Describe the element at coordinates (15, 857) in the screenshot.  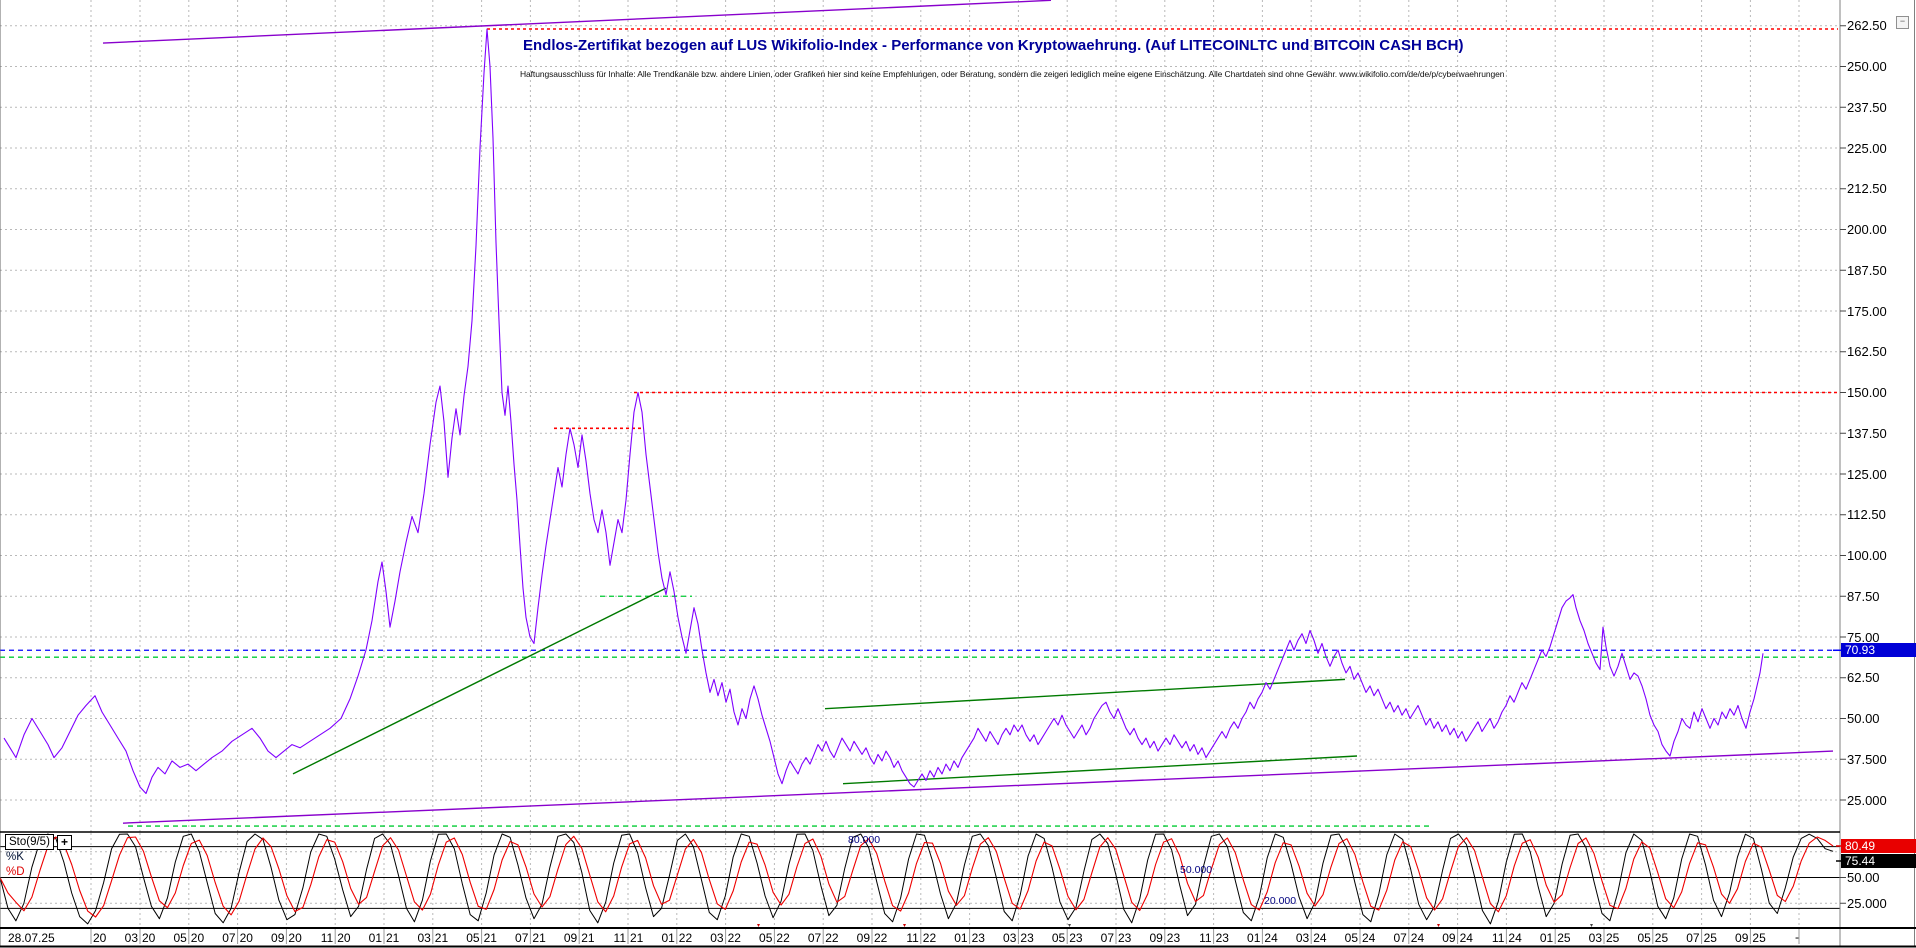
I see `percent-k-label: %K` at that location.